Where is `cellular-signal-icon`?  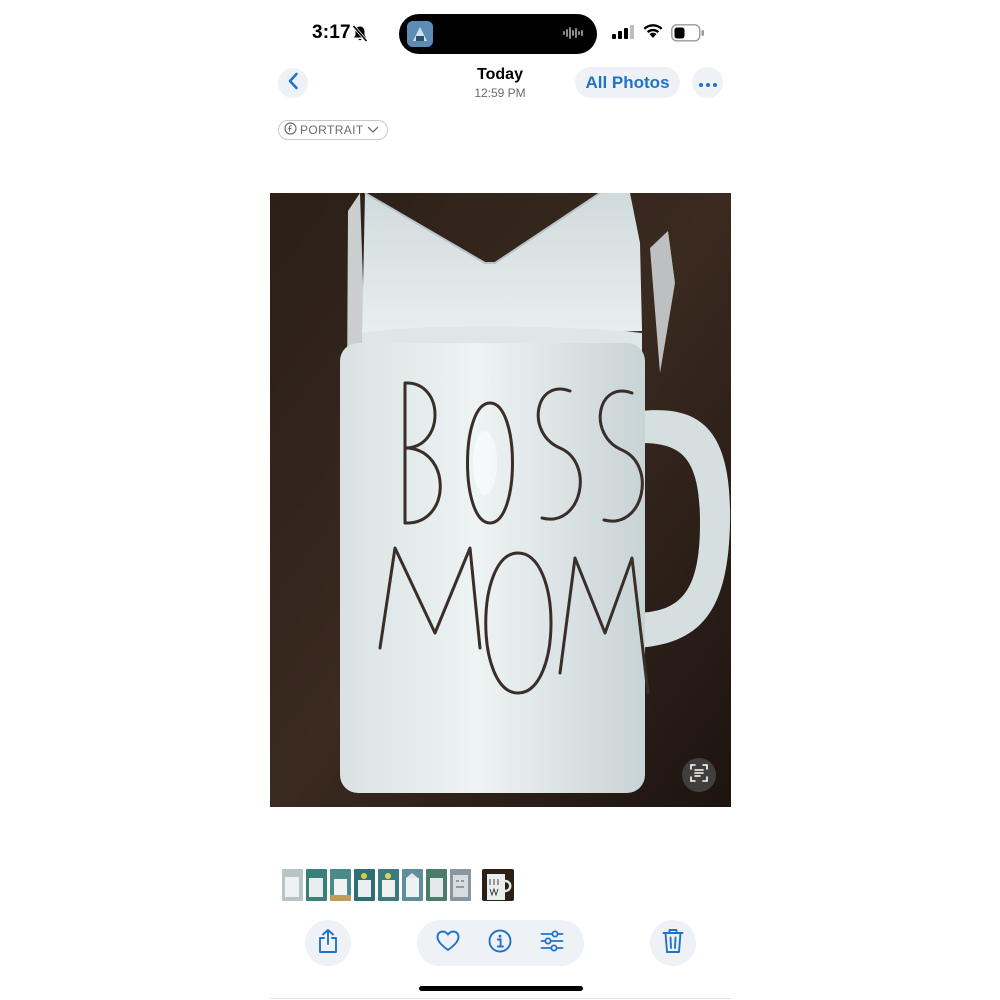 cellular-signal-icon is located at coordinates (623, 34).